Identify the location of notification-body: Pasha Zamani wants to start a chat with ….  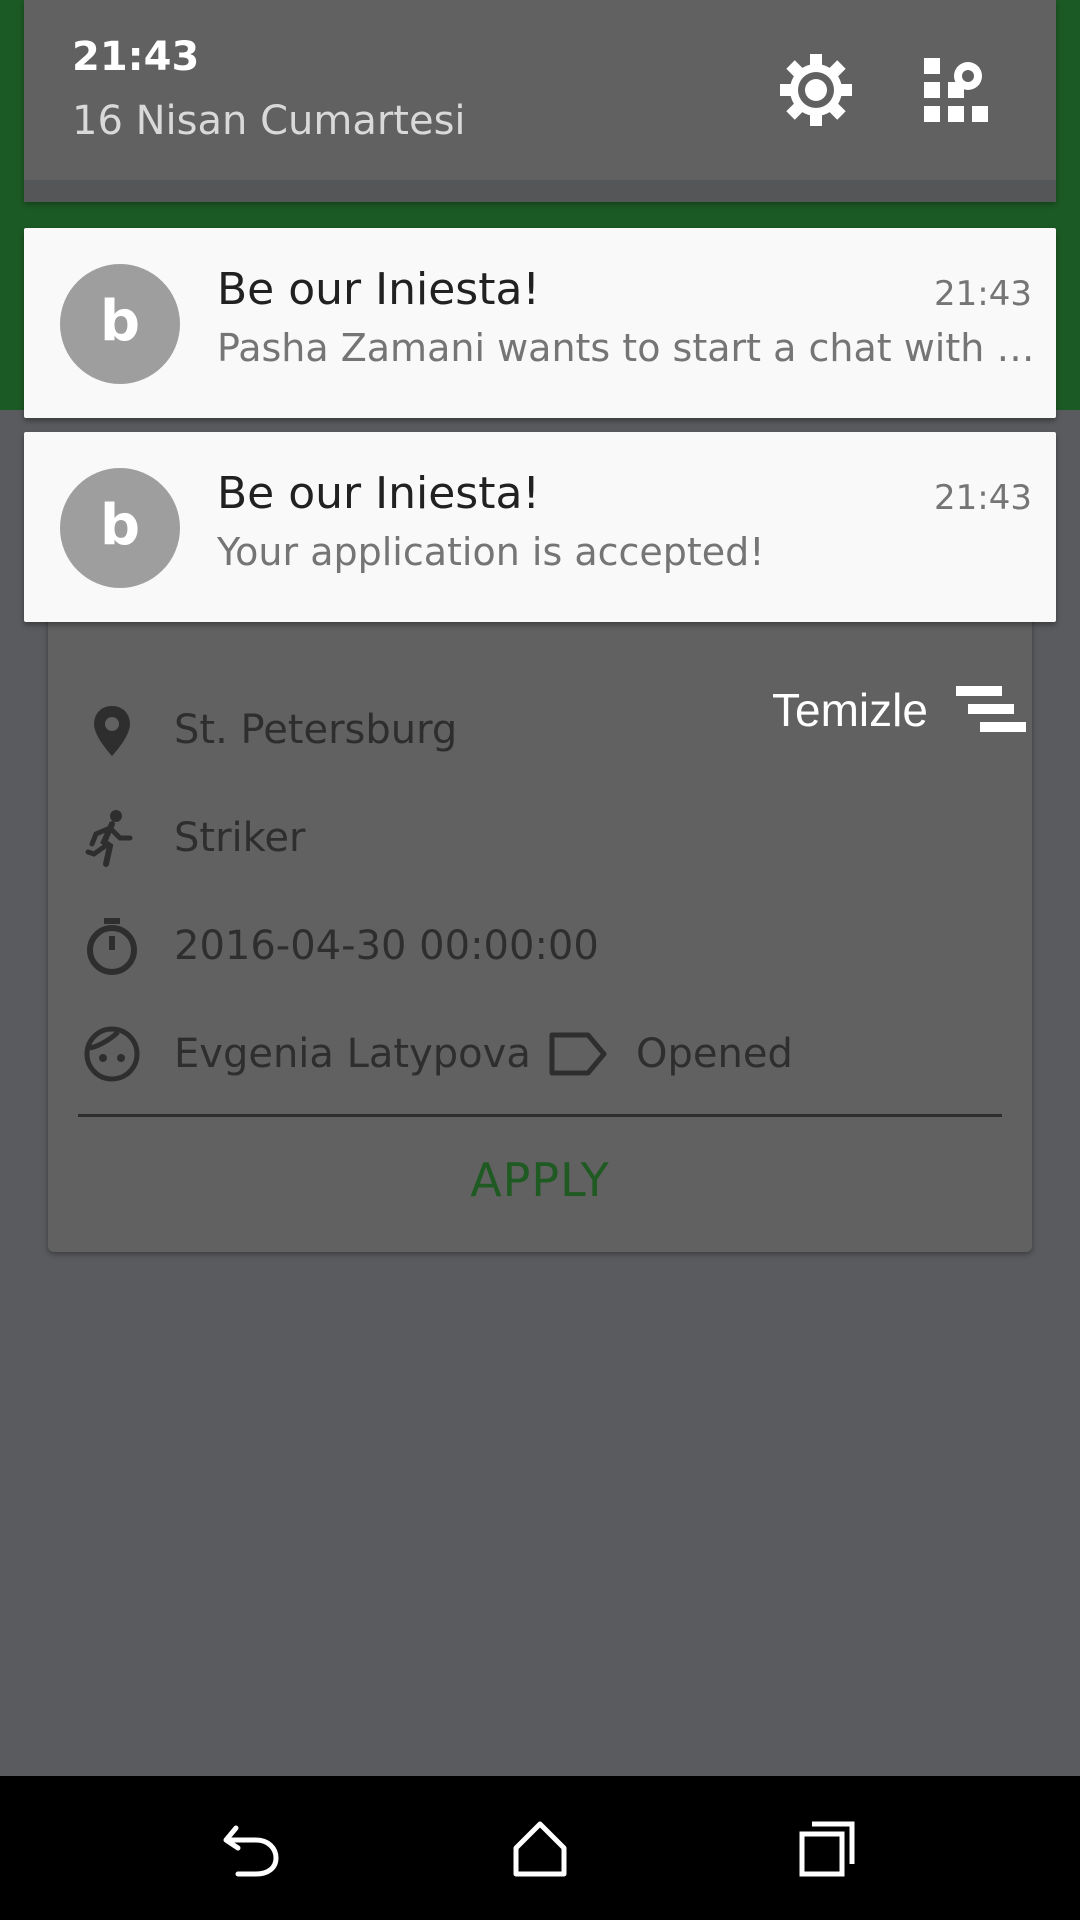
(627, 348).